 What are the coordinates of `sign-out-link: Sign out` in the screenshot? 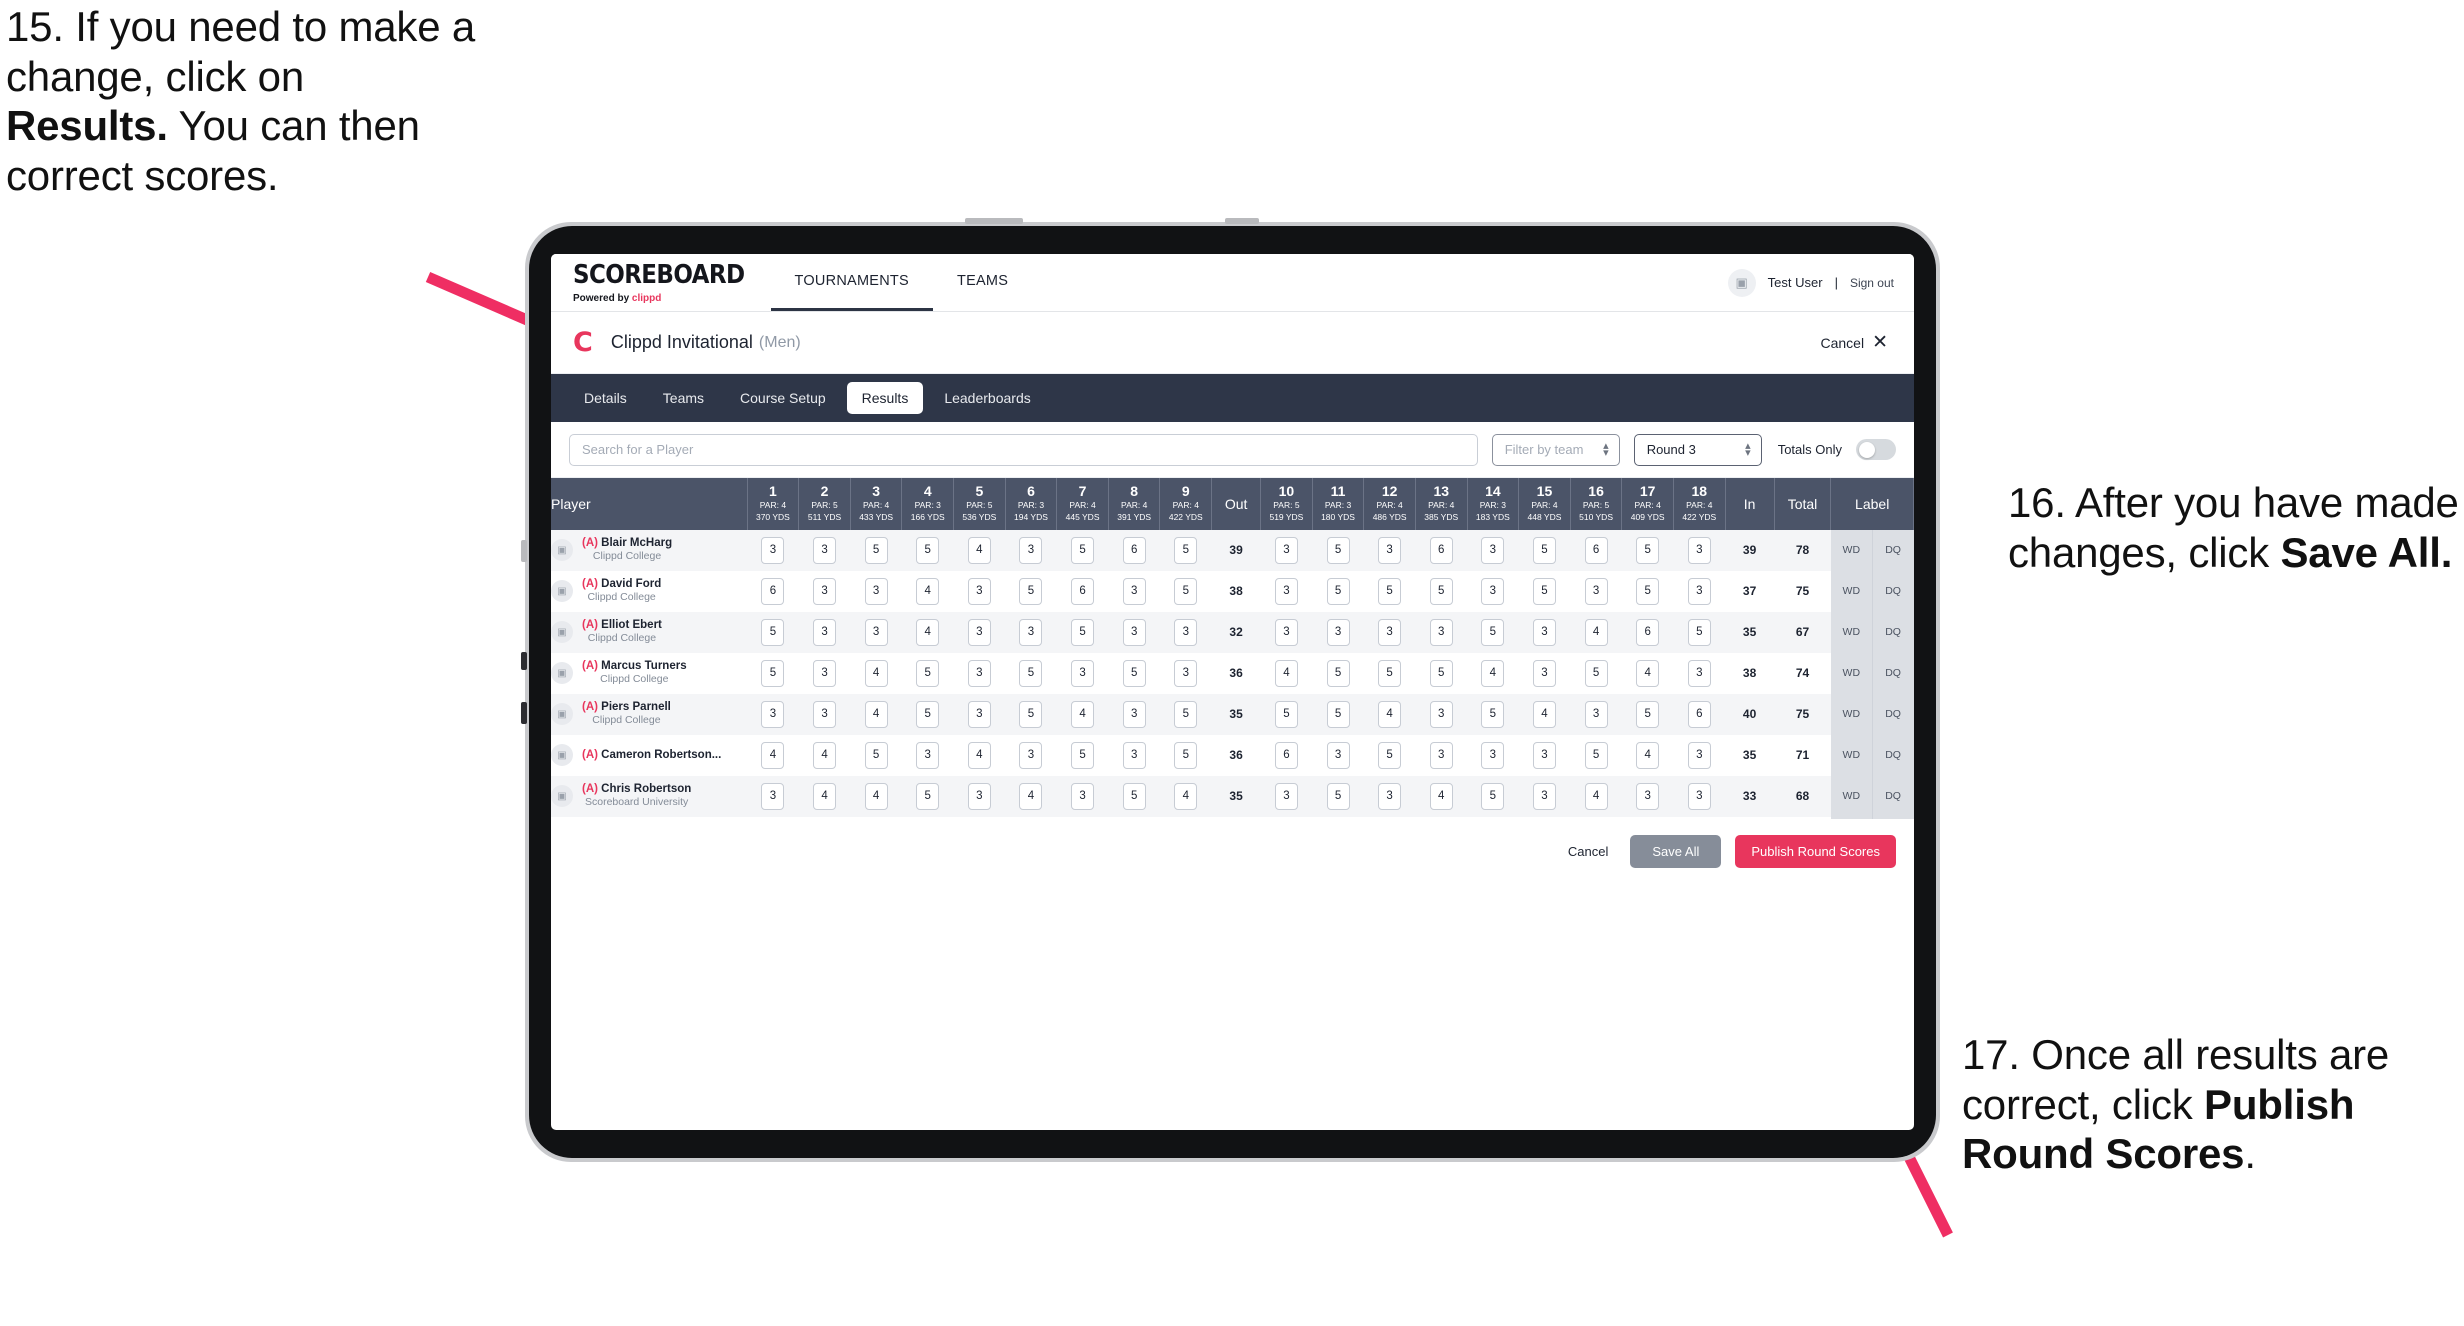 It's located at (1872, 283).